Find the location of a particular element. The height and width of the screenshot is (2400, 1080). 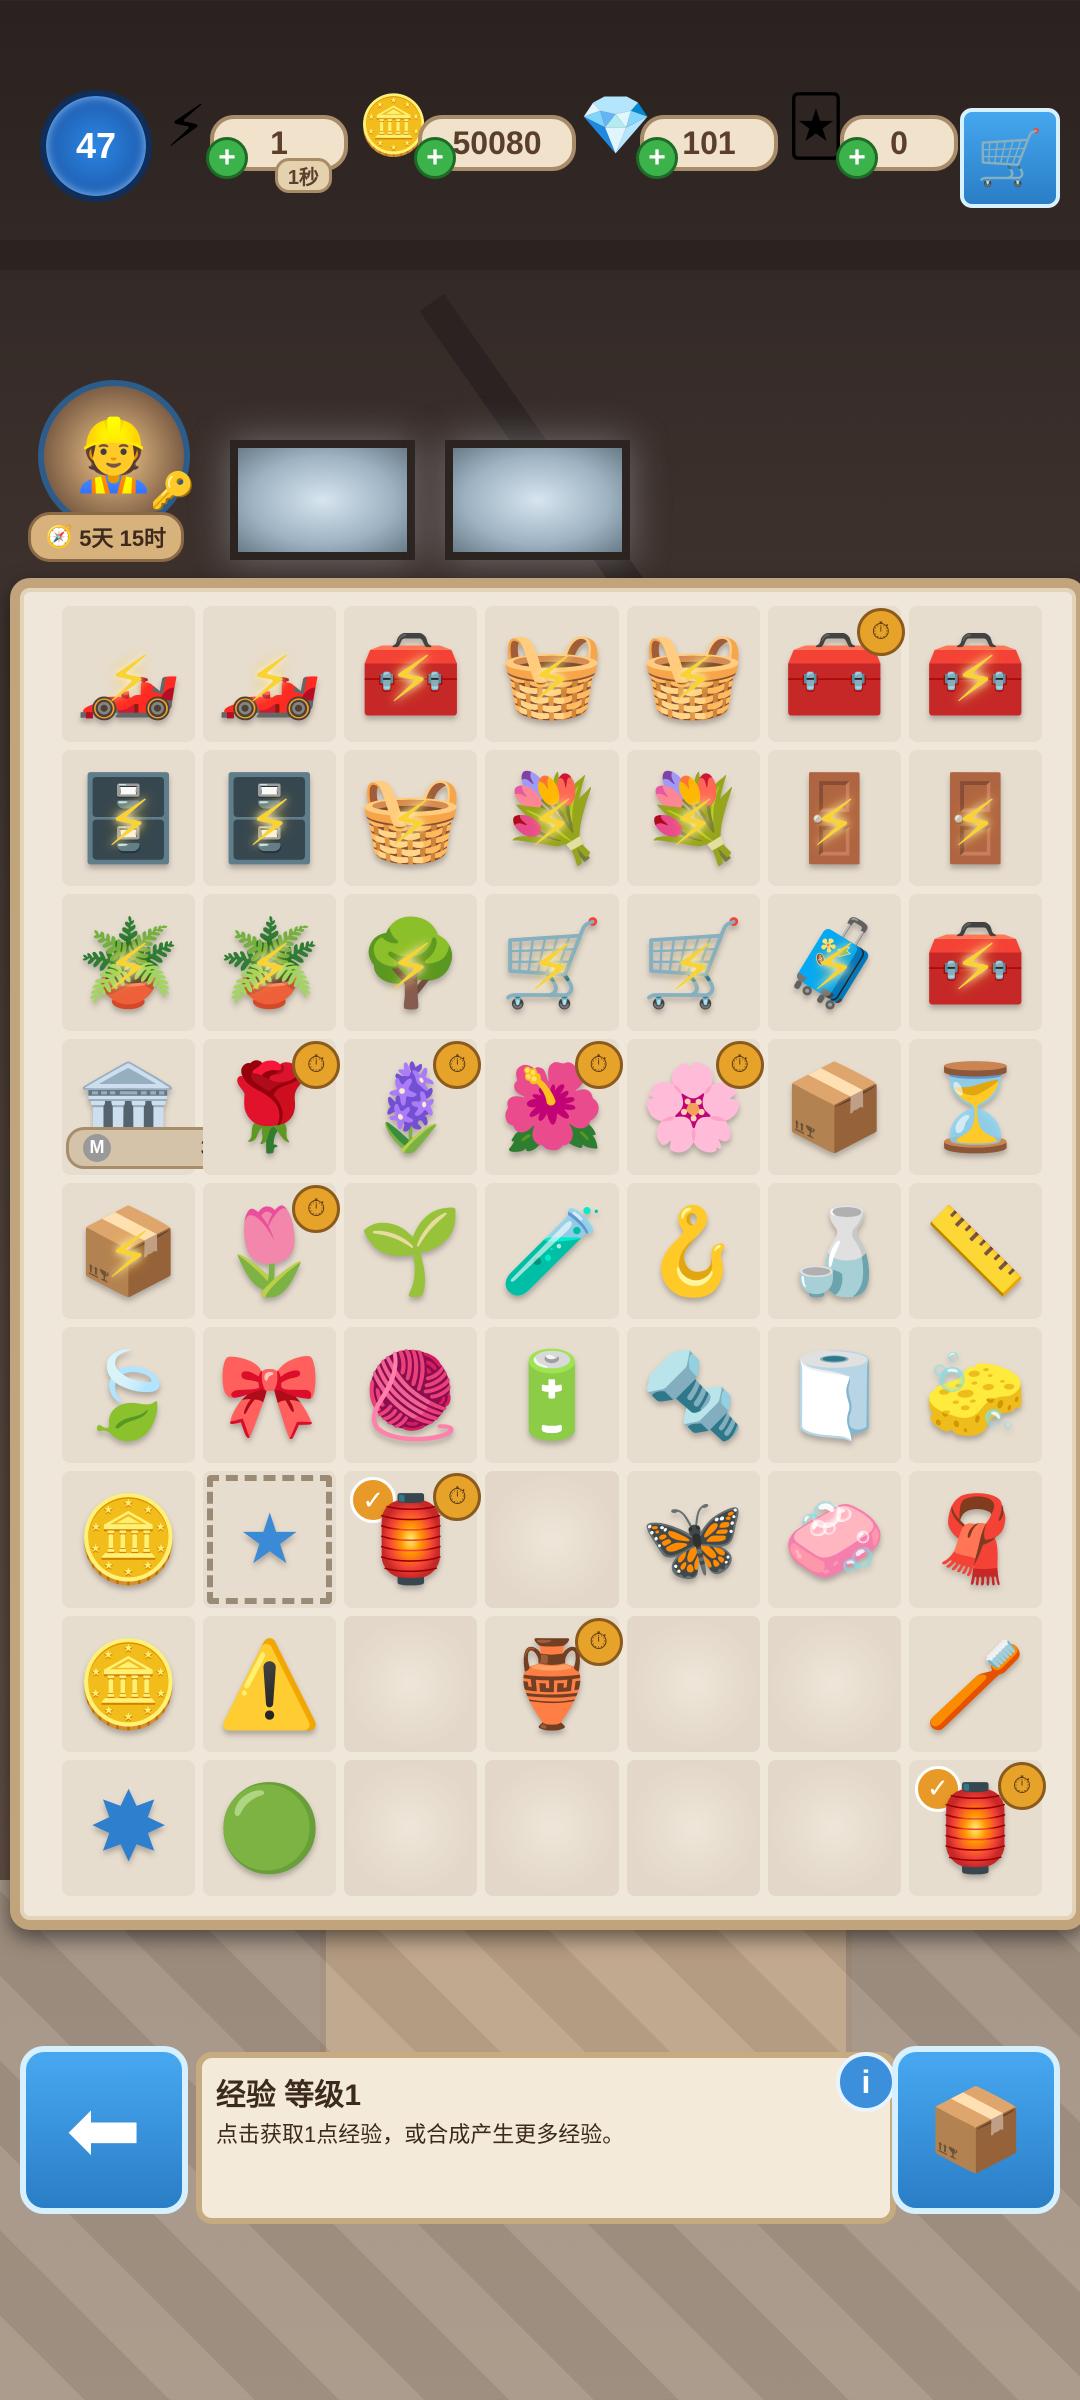

gems-counter: 101 + is located at coordinates (707, 147).